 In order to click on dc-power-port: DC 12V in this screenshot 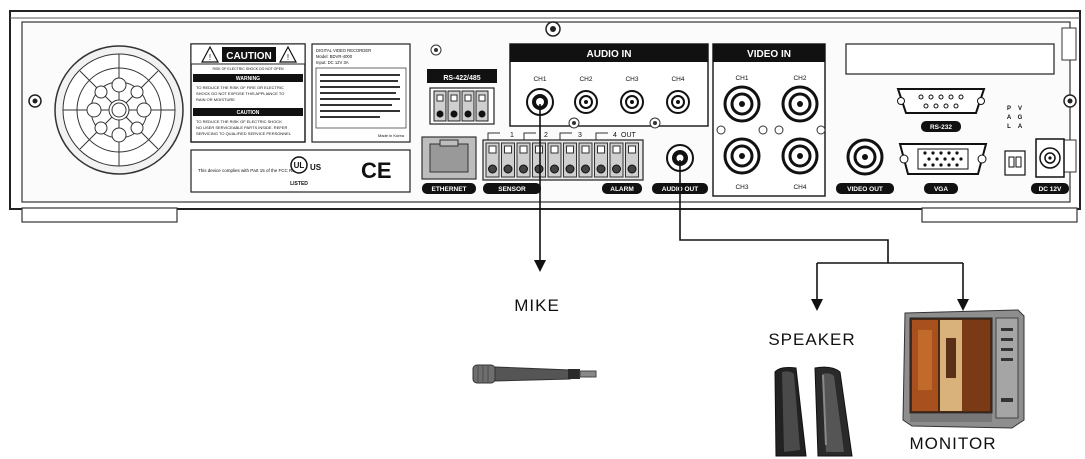, I will do `click(1050, 166)`.